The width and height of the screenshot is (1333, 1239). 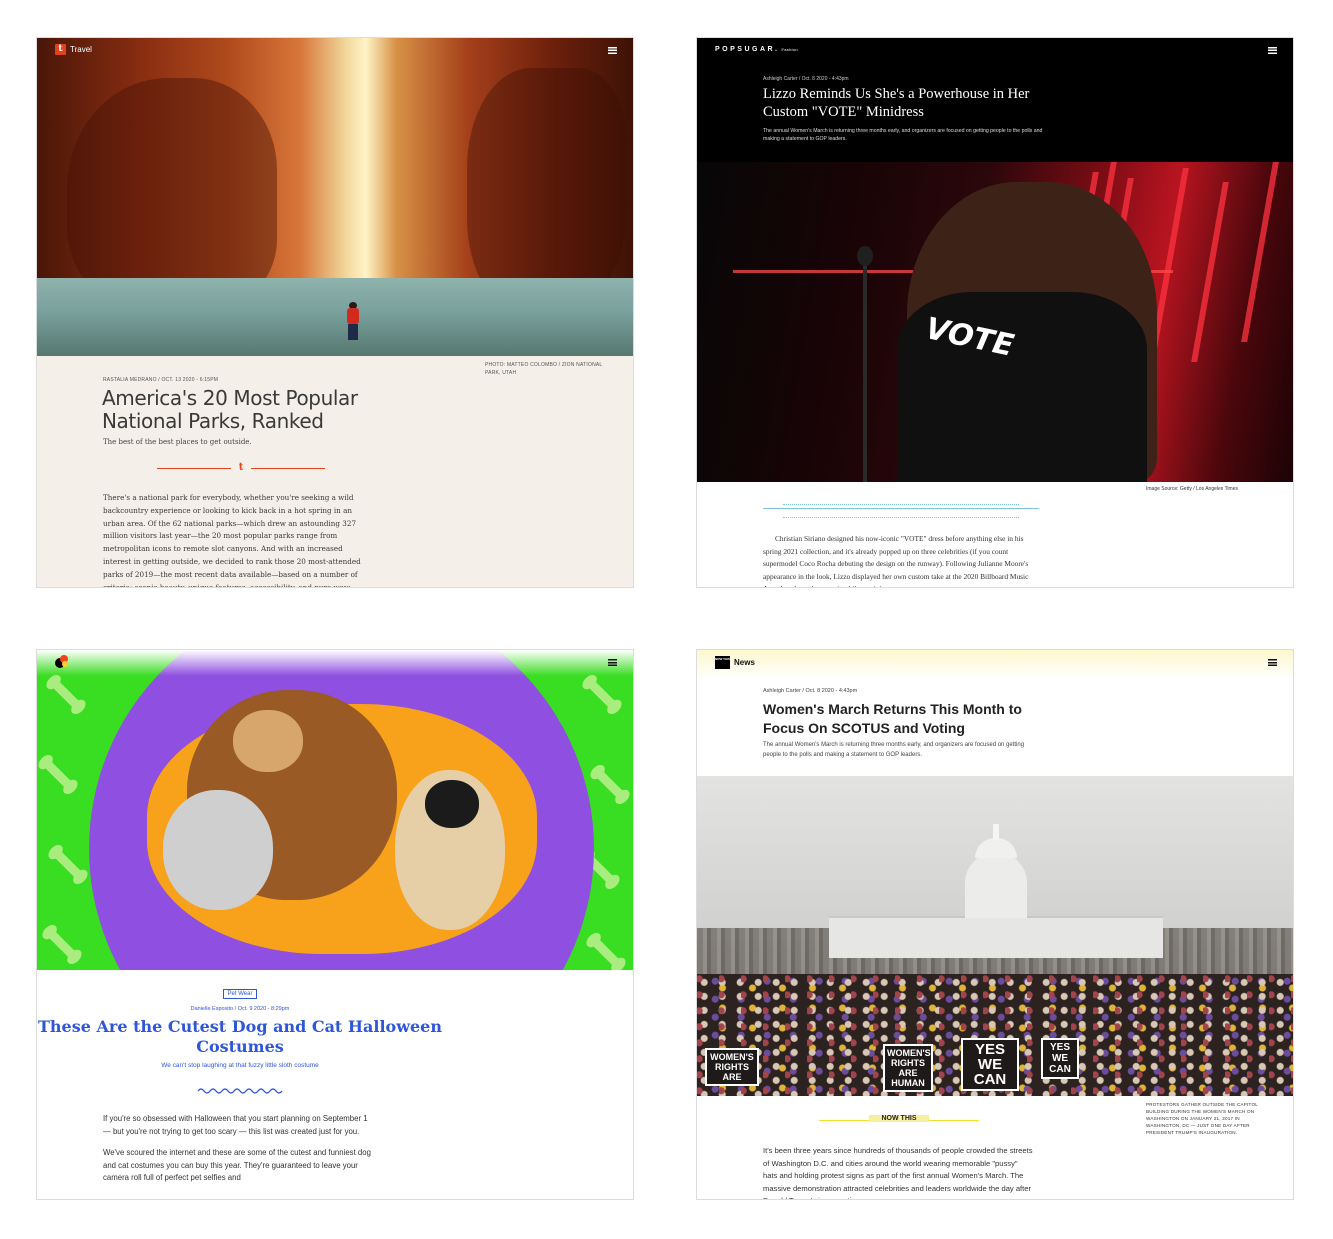 What do you see at coordinates (335, 810) in the screenshot?
I see `hero-image-pets` at bounding box center [335, 810].